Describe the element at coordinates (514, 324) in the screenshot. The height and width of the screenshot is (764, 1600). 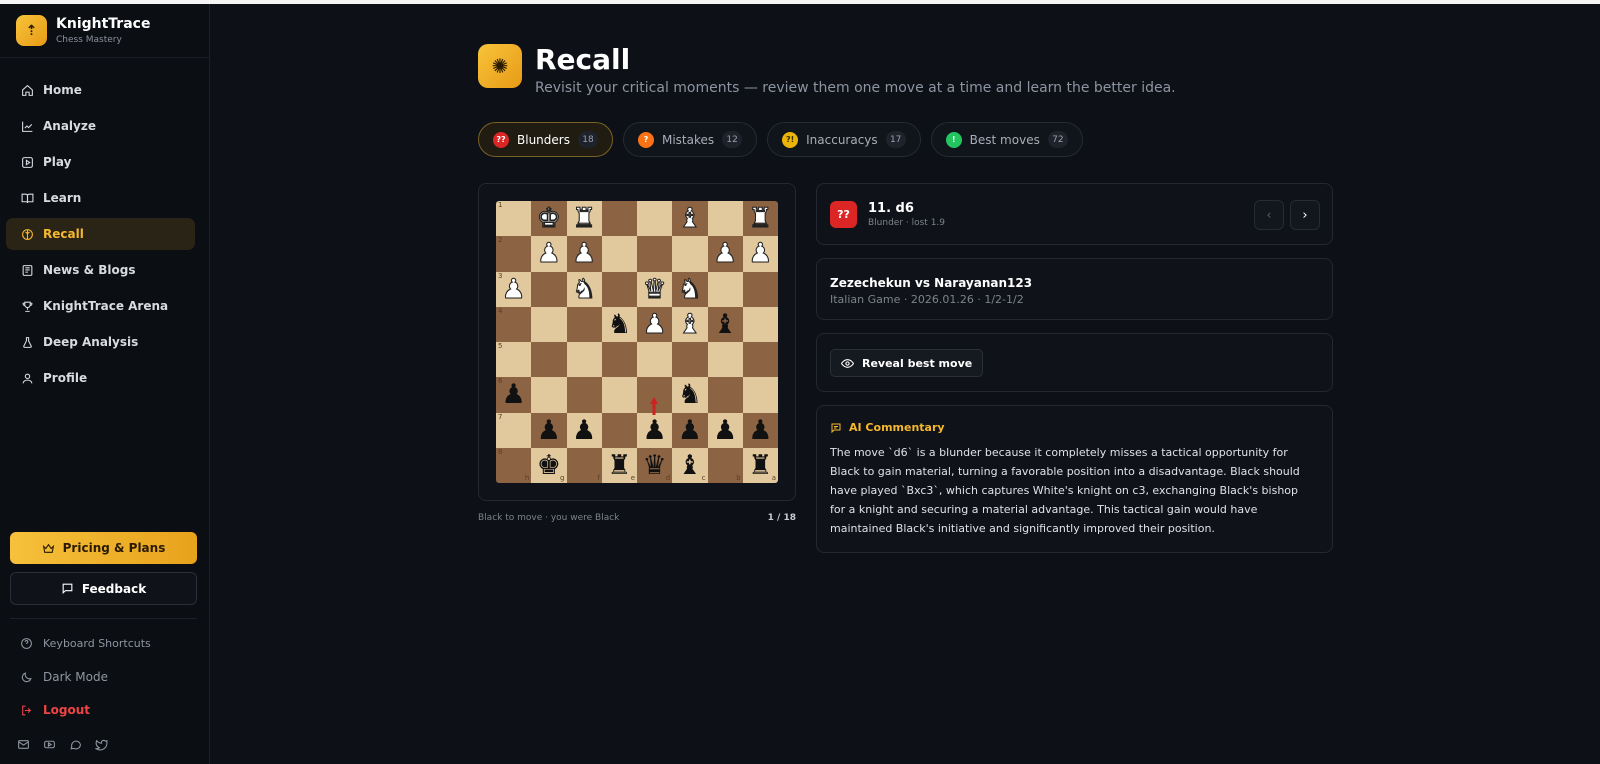
I see `board-square: 4` at that location.